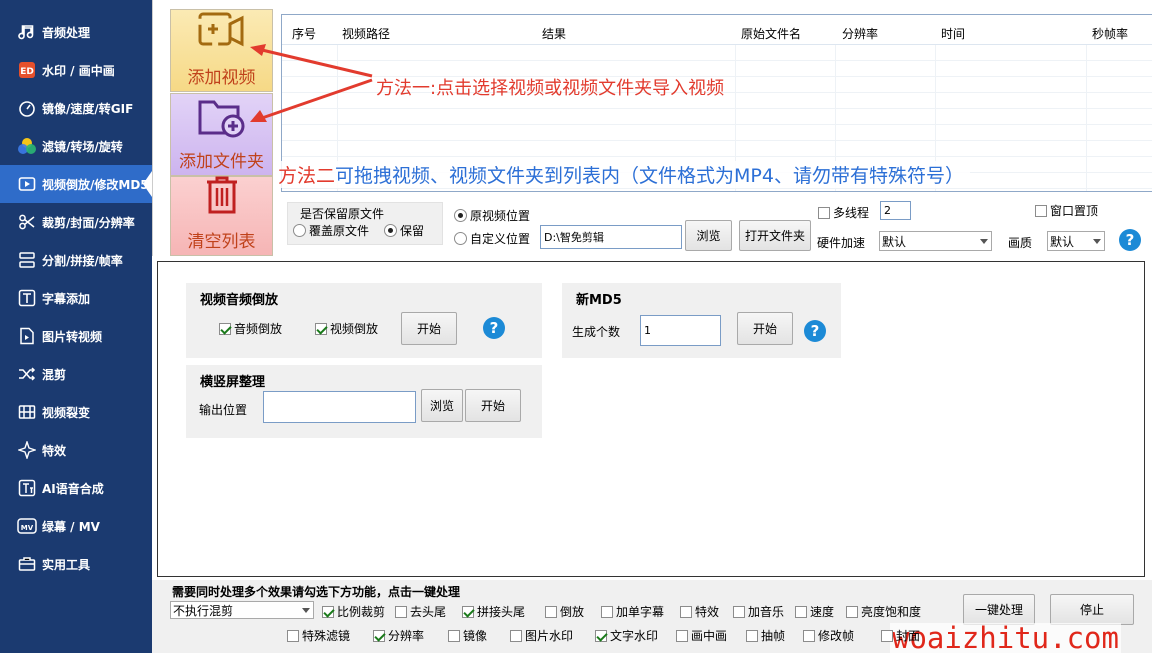  What do you see at coordinates (331, 230) in the screenshot?
I see `overwrite-radio: 覆盖原文件` at bounding box center [331, 230].